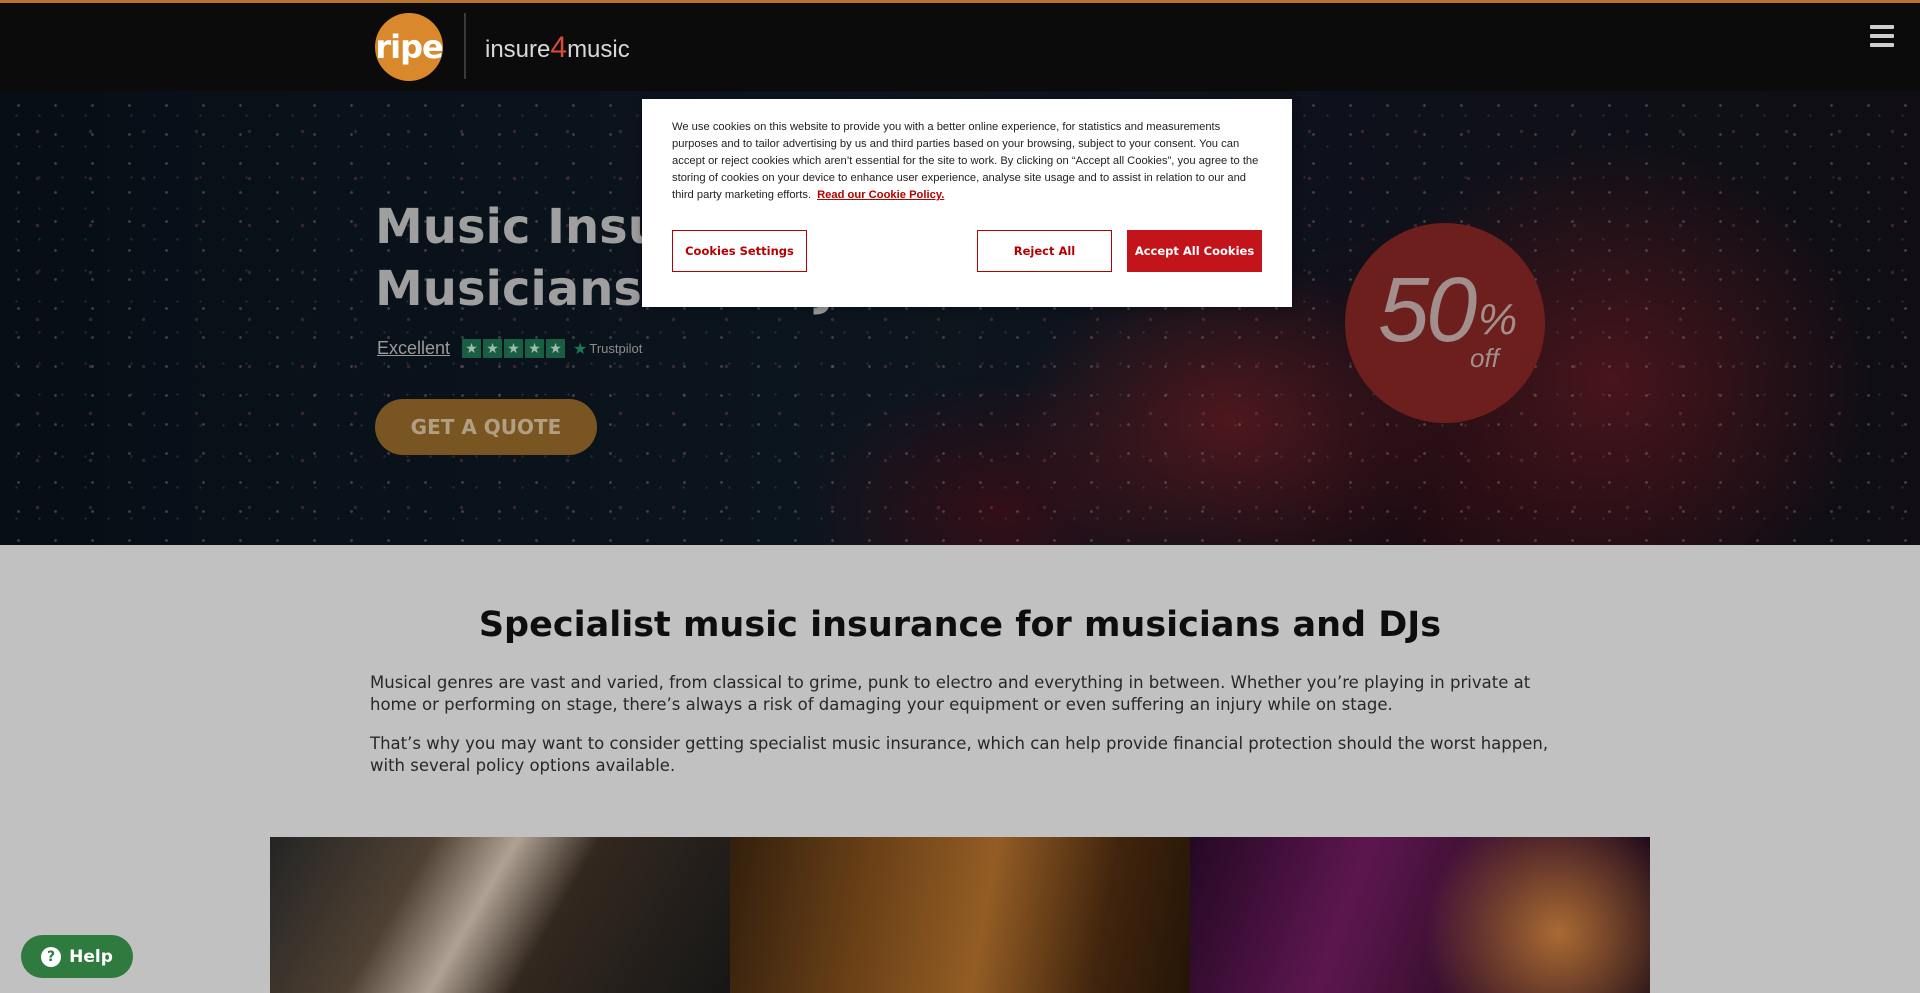 Image resolution: width=1920 pixels, height=993 pixels. I want to click on insure4music-logo: insure4music, so click(557, 48).